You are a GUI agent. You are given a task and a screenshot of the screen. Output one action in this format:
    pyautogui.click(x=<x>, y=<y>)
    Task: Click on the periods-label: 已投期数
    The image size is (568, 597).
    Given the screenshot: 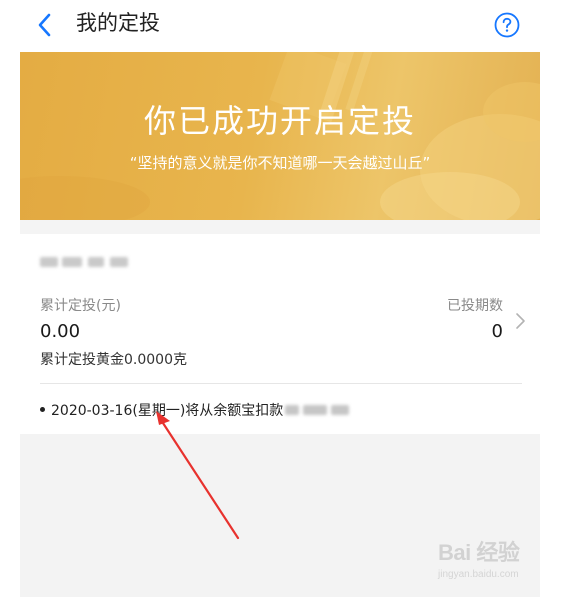 What is the action you would take?
    pyautogui.click(x=475, y=306)
    